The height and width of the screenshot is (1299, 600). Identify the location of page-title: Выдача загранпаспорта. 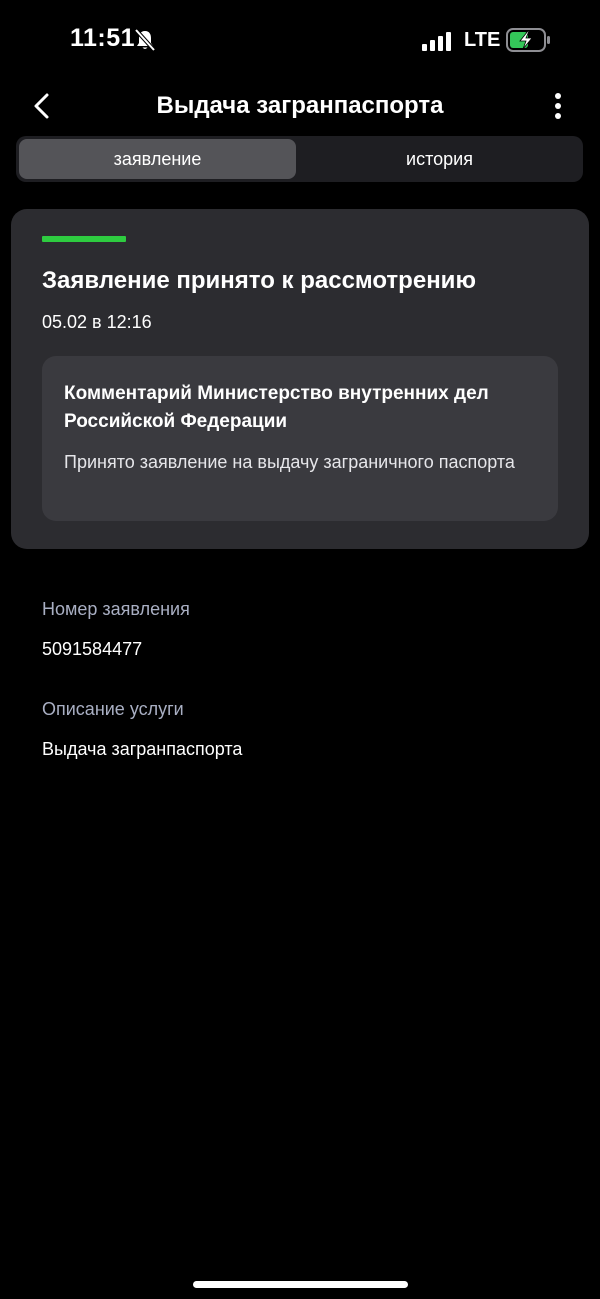
(300, 105).